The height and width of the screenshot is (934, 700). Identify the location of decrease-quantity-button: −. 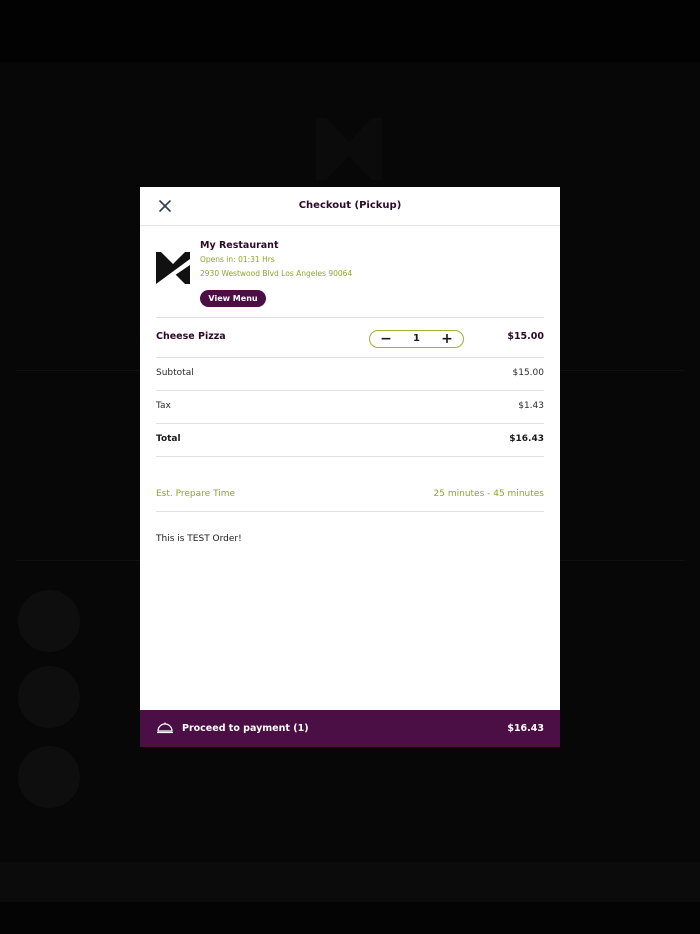
(386, 339).